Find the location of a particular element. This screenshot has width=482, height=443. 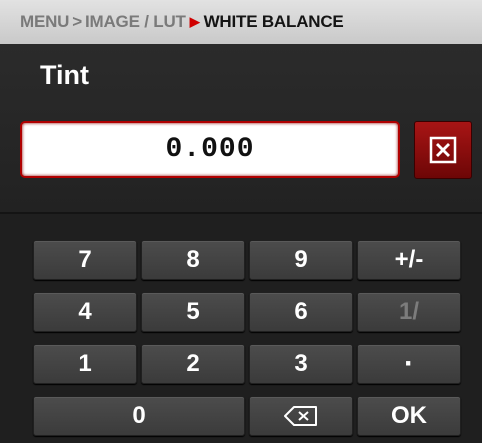

backspace-button is located at coordinates (301, 416).